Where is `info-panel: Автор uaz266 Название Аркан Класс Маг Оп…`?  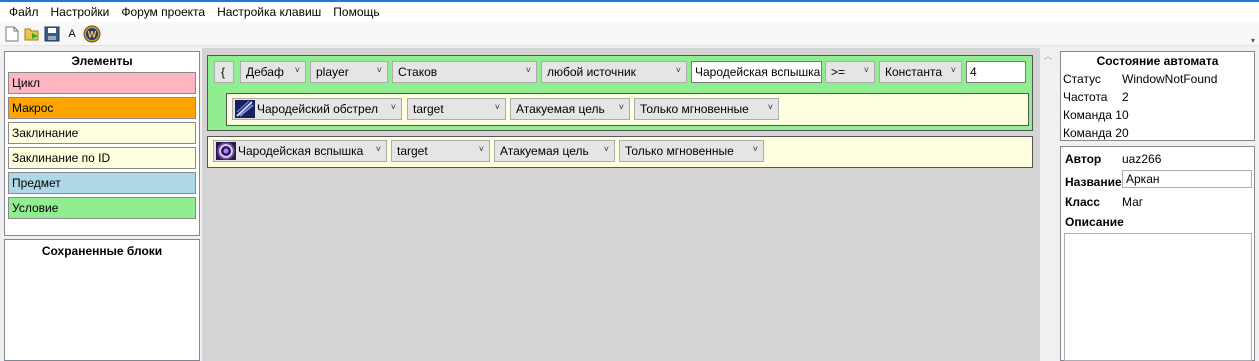
info-panel: Автор uaz266 Название Аркан Класс Маг Оп… is located at coordinates (1157, 253).